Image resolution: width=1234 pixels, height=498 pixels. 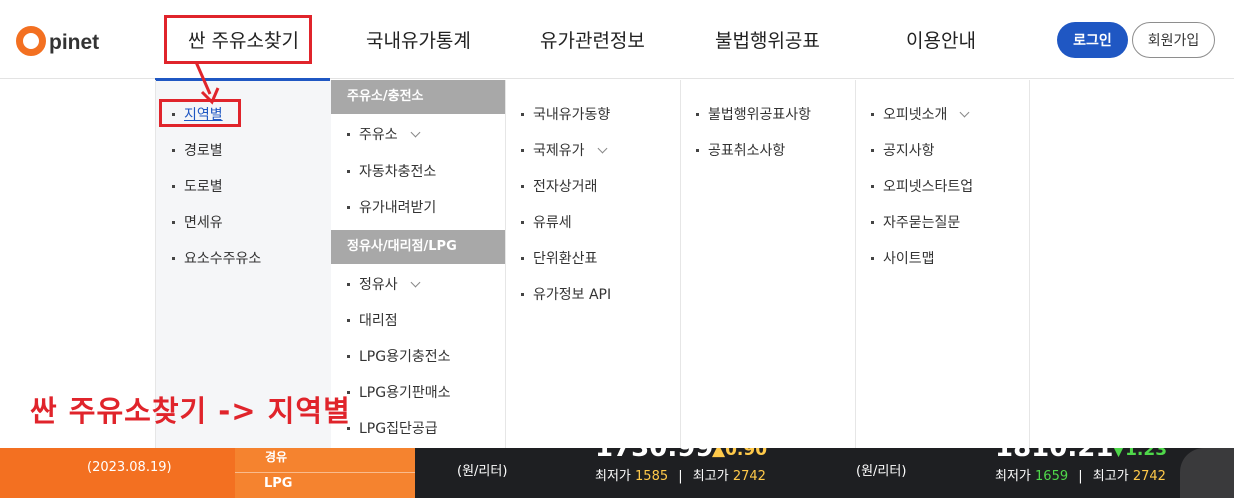 What do you see at coordinates (552, 223) in the screenshot?
I see `menu-fuel-tax-label: 유류세` at bounding box center [552, 223].